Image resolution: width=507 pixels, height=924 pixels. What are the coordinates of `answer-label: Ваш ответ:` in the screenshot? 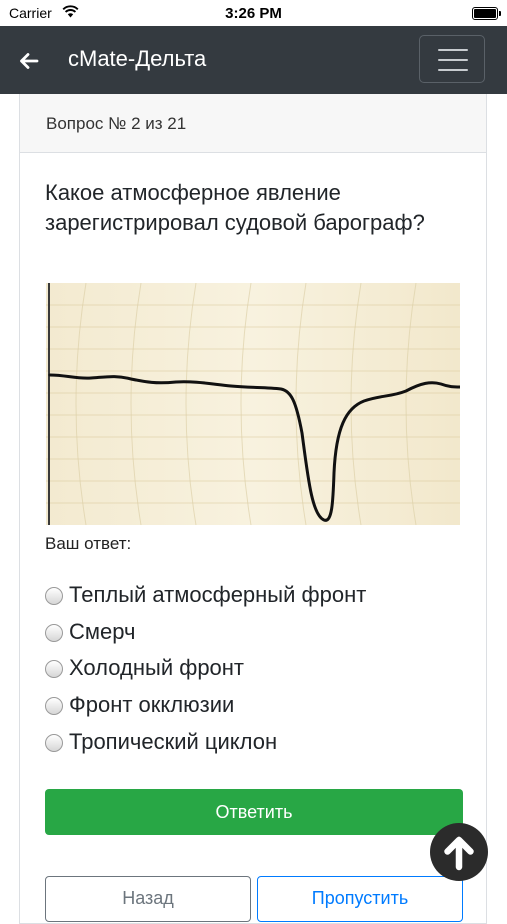 It's located at (88, 543).